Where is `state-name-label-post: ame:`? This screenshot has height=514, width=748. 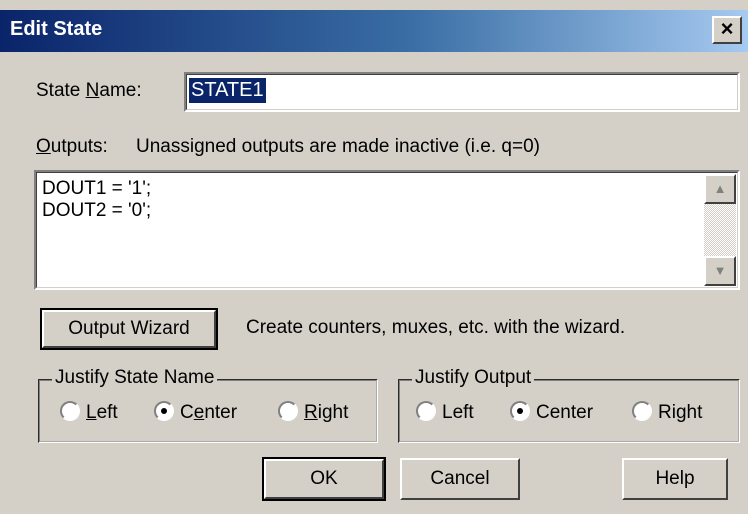
state-name-label-post: ame: is located at coordinates (120, 90).